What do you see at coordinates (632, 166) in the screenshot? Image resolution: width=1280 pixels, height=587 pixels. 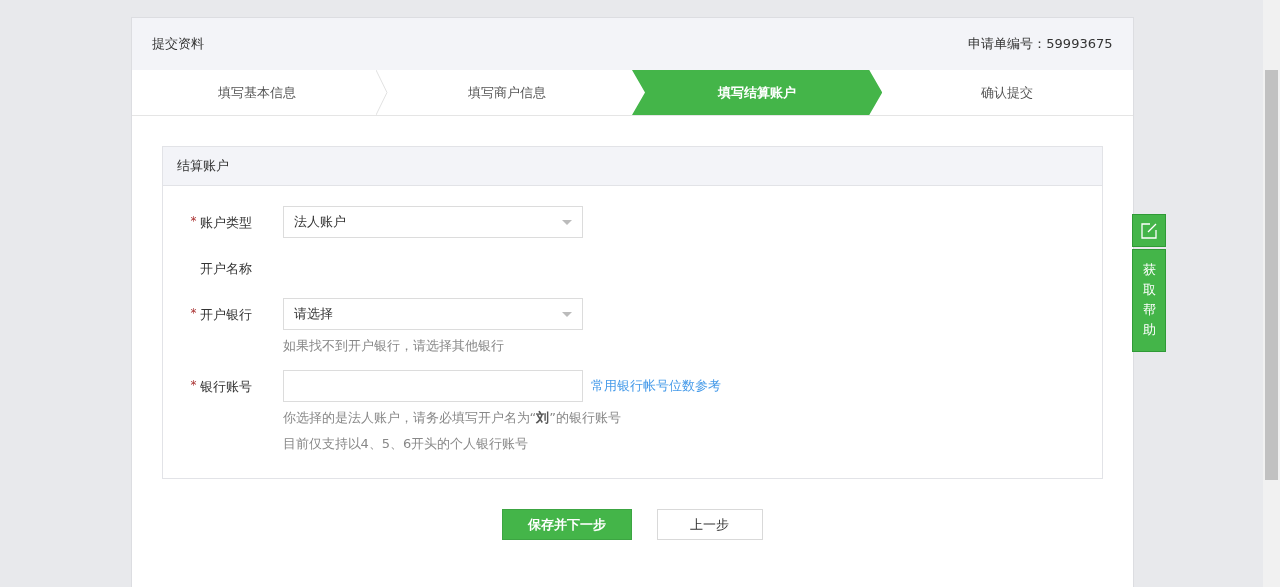 I see `section-title: 结算账户` at bounding box center [632, 166].